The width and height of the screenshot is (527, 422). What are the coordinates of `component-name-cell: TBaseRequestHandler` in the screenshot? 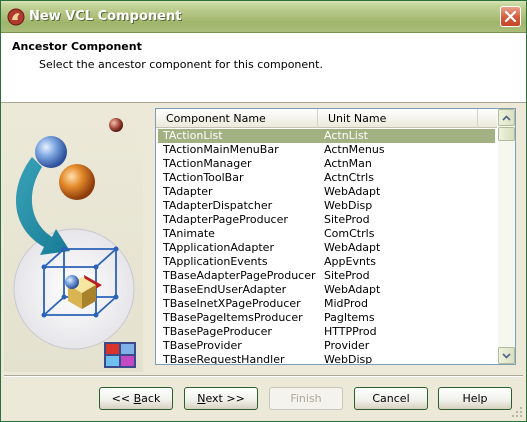 It's located at (224, 358).